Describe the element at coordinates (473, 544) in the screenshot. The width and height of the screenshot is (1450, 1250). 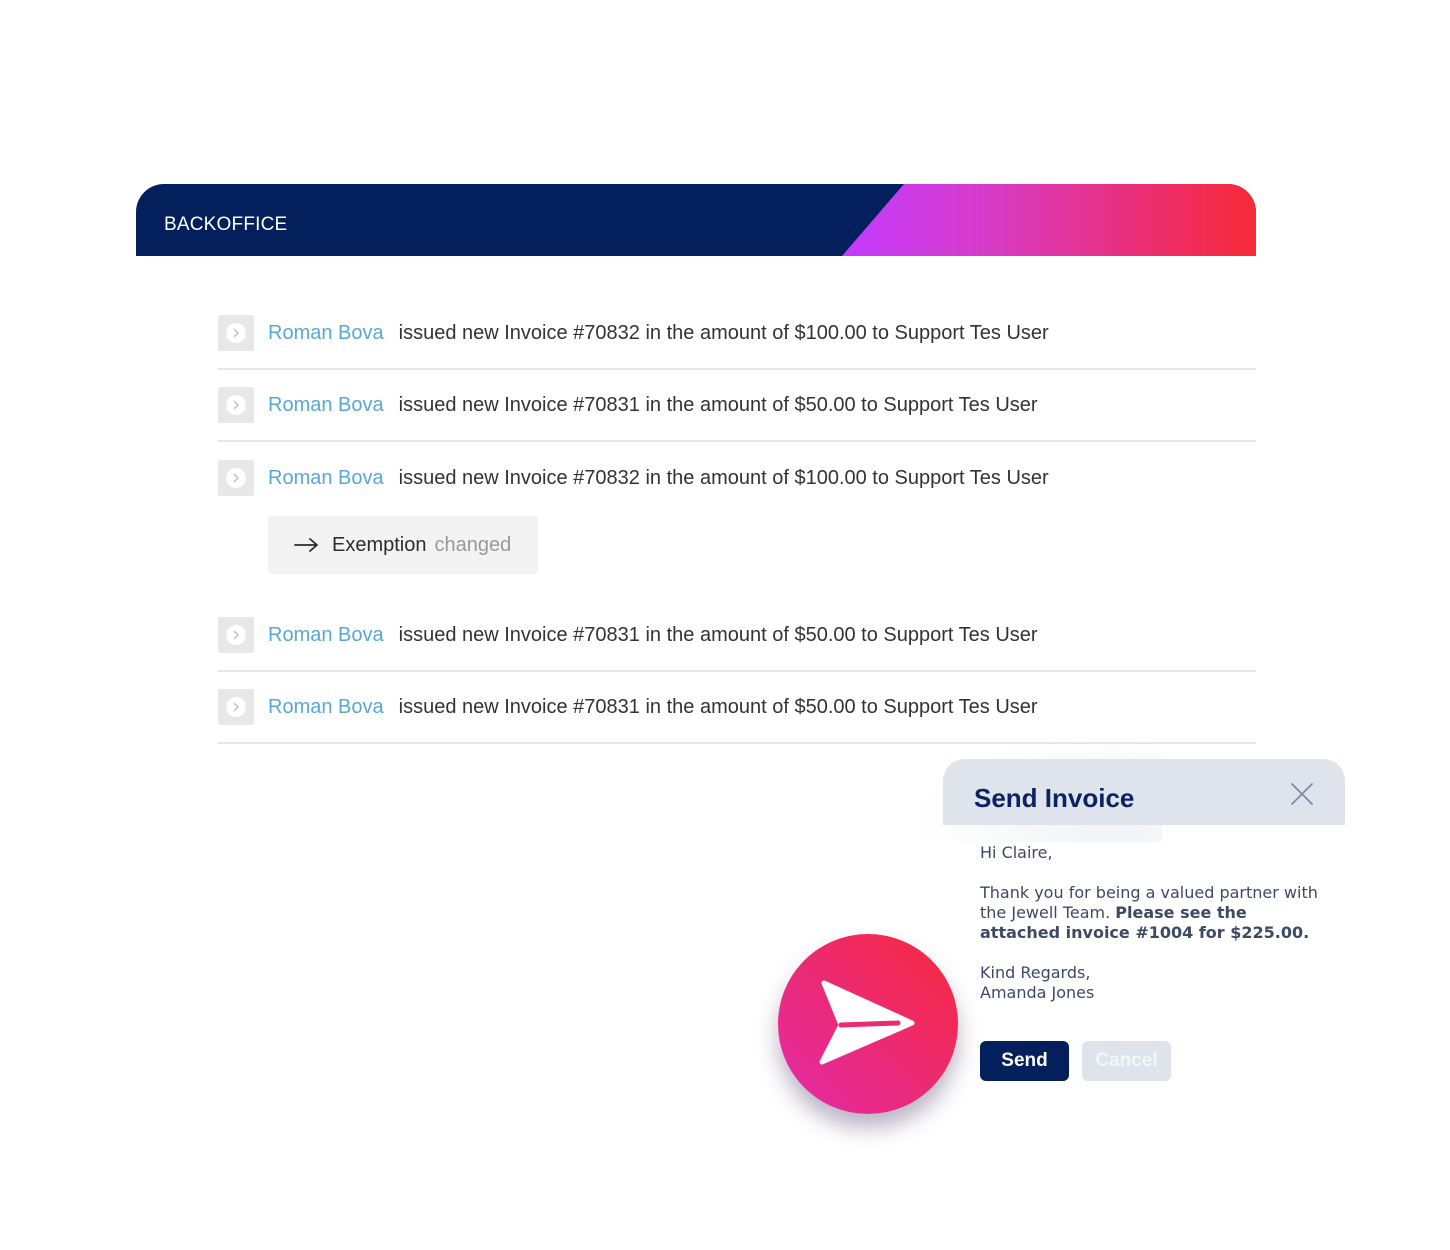
I see `change-status: changed` at that location.